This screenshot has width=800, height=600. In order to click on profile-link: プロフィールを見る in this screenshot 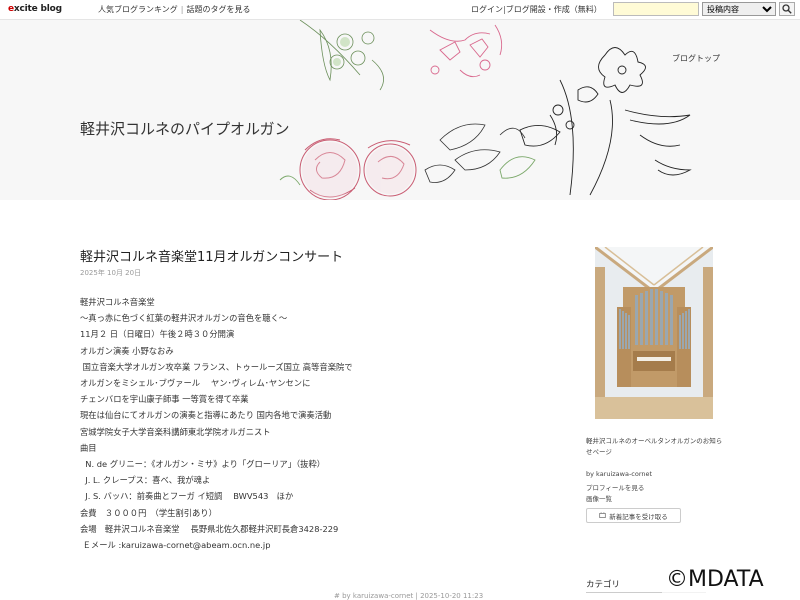, I will do `click(615, 487)`.